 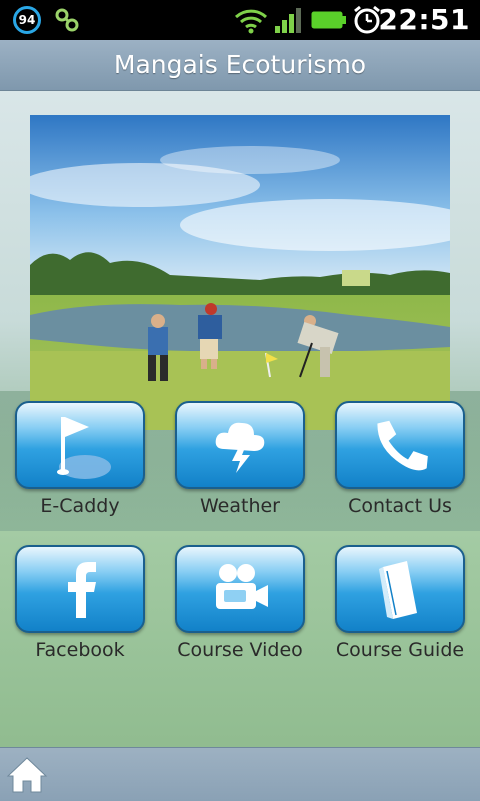 What do you see at coordinates (424, 19) in the screenshot?
I see `status-time: 22:51` at bounding box center [424, 19].